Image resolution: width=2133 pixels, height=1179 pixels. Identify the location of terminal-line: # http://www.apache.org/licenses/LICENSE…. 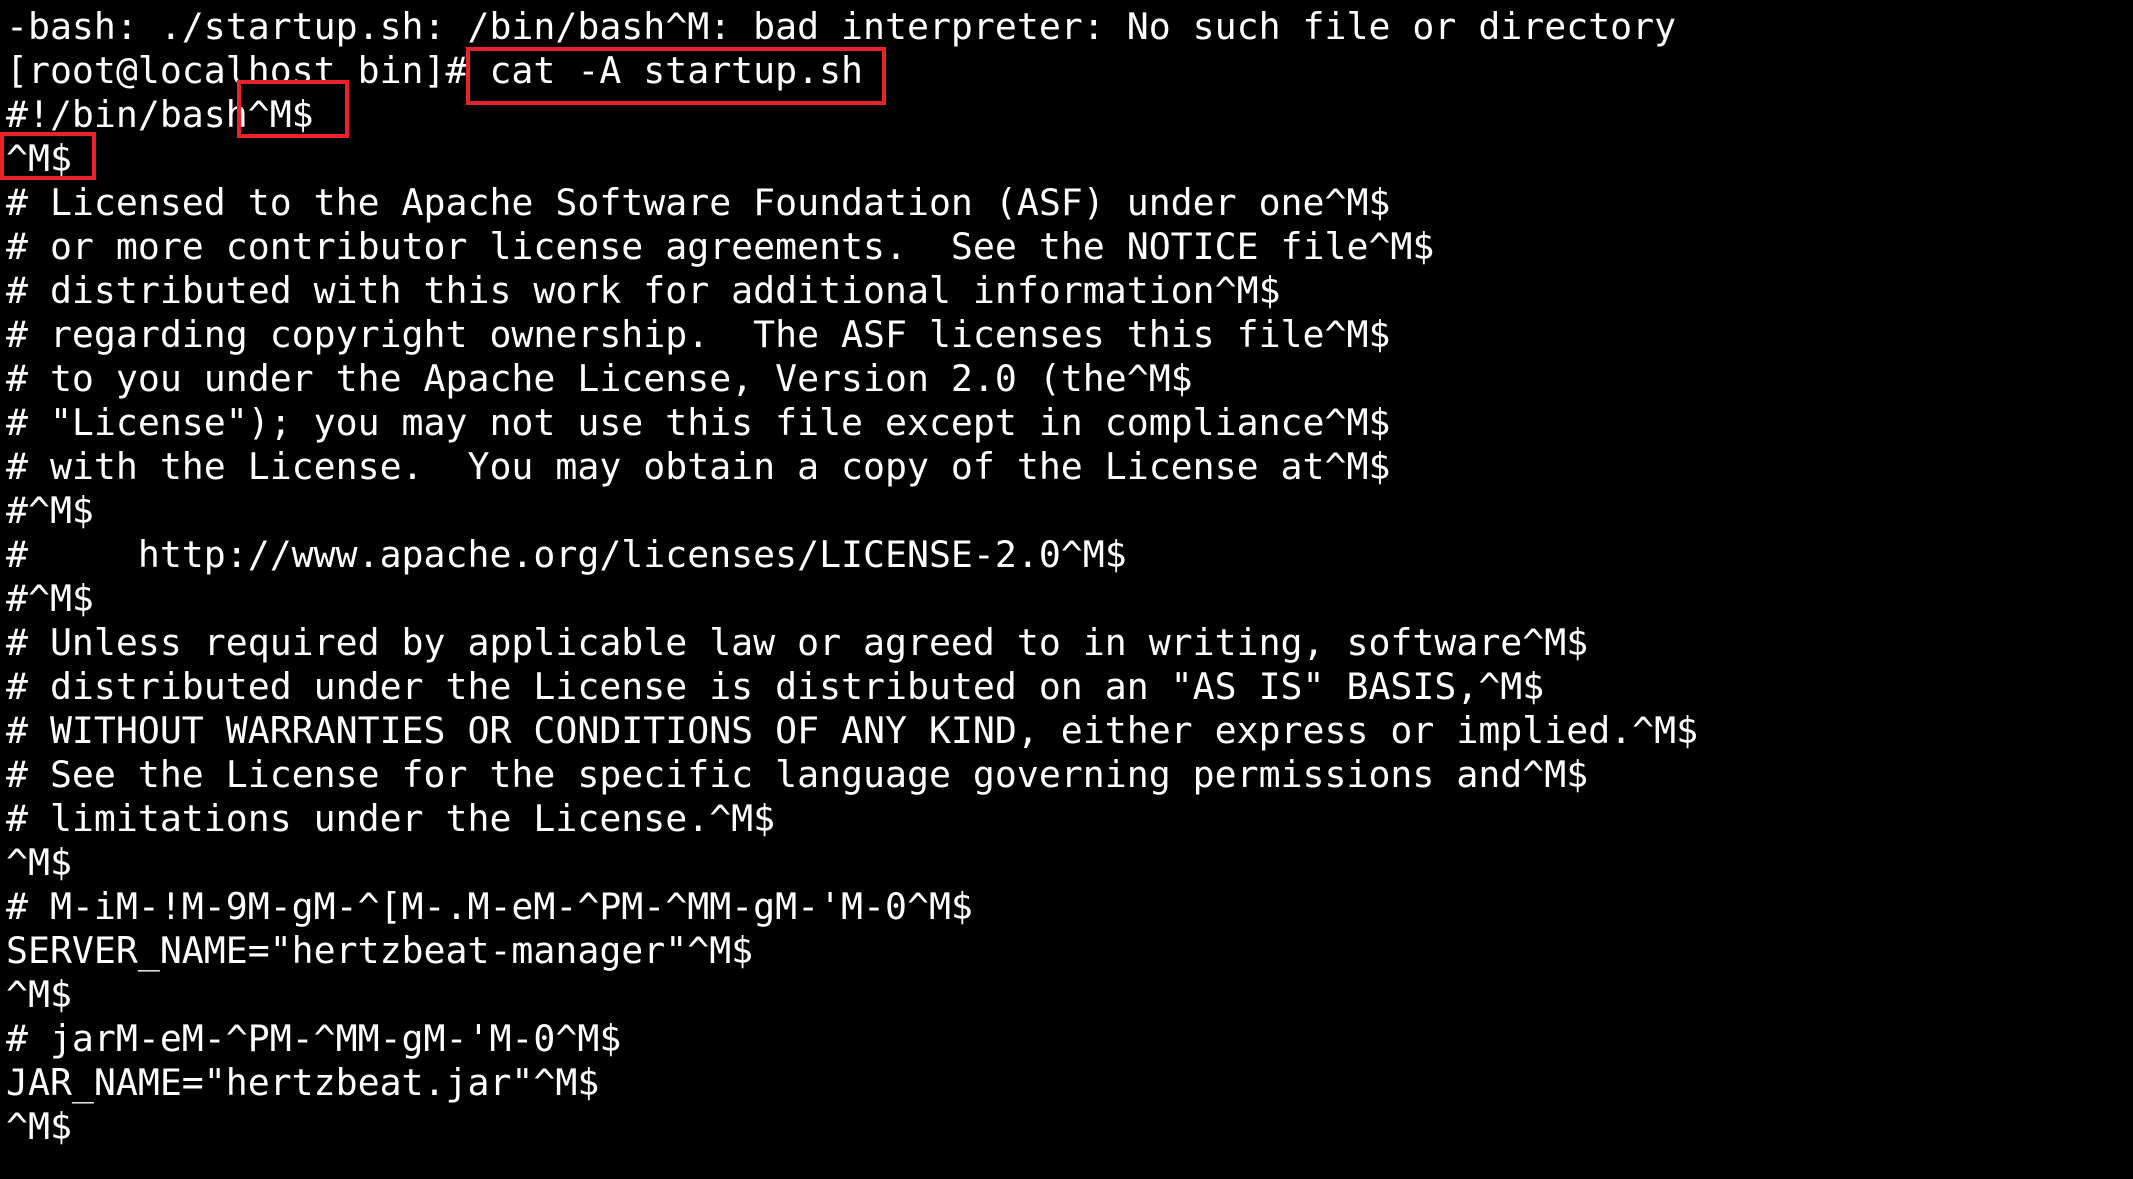
(566, 554).